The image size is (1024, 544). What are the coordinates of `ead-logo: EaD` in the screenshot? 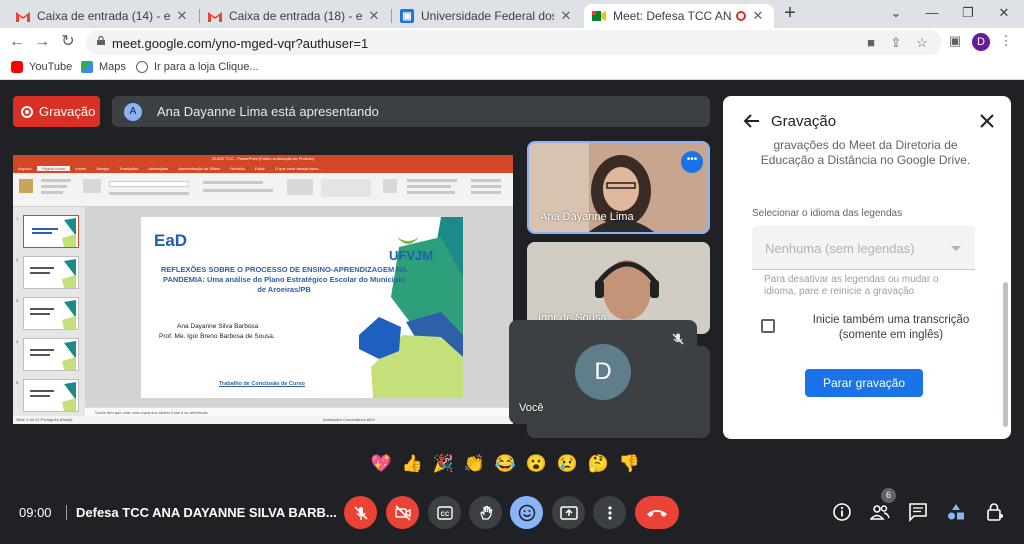 It's located at (171, 240).